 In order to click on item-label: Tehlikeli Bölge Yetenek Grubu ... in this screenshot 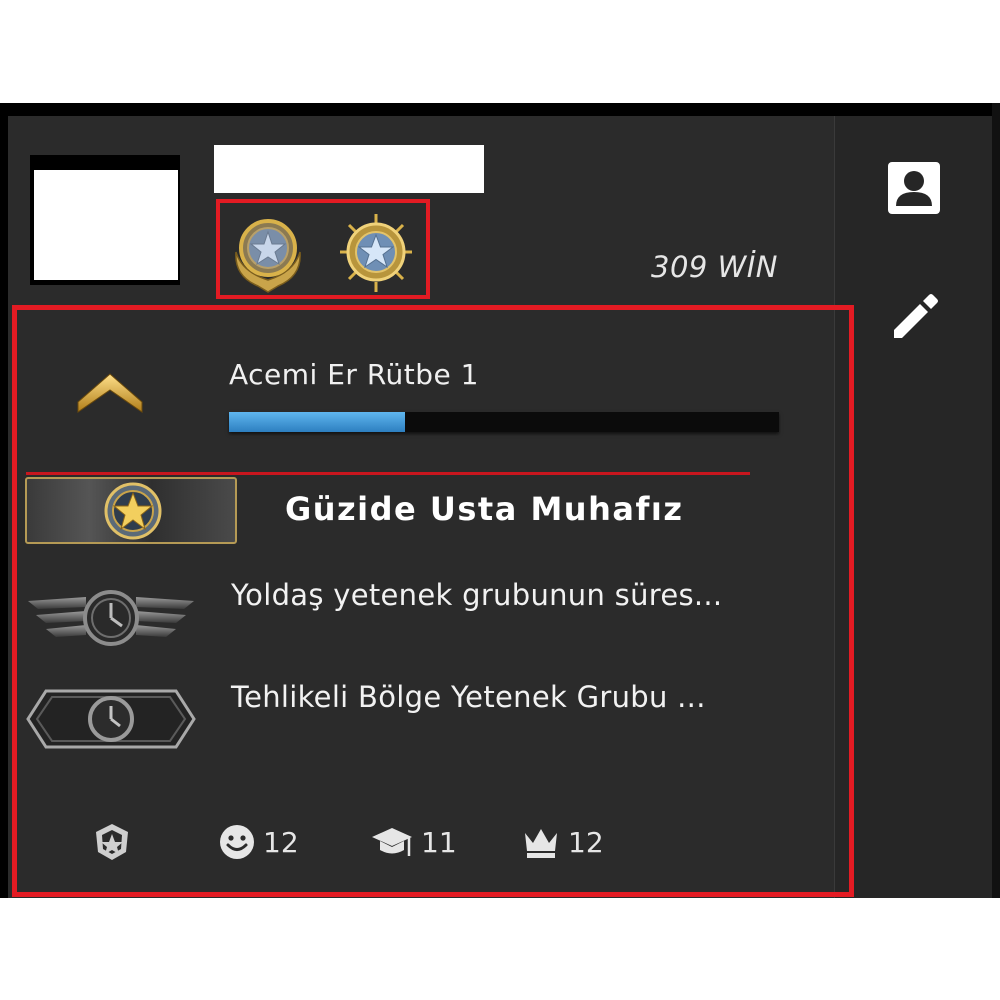, I will do `click(468, 697)`.